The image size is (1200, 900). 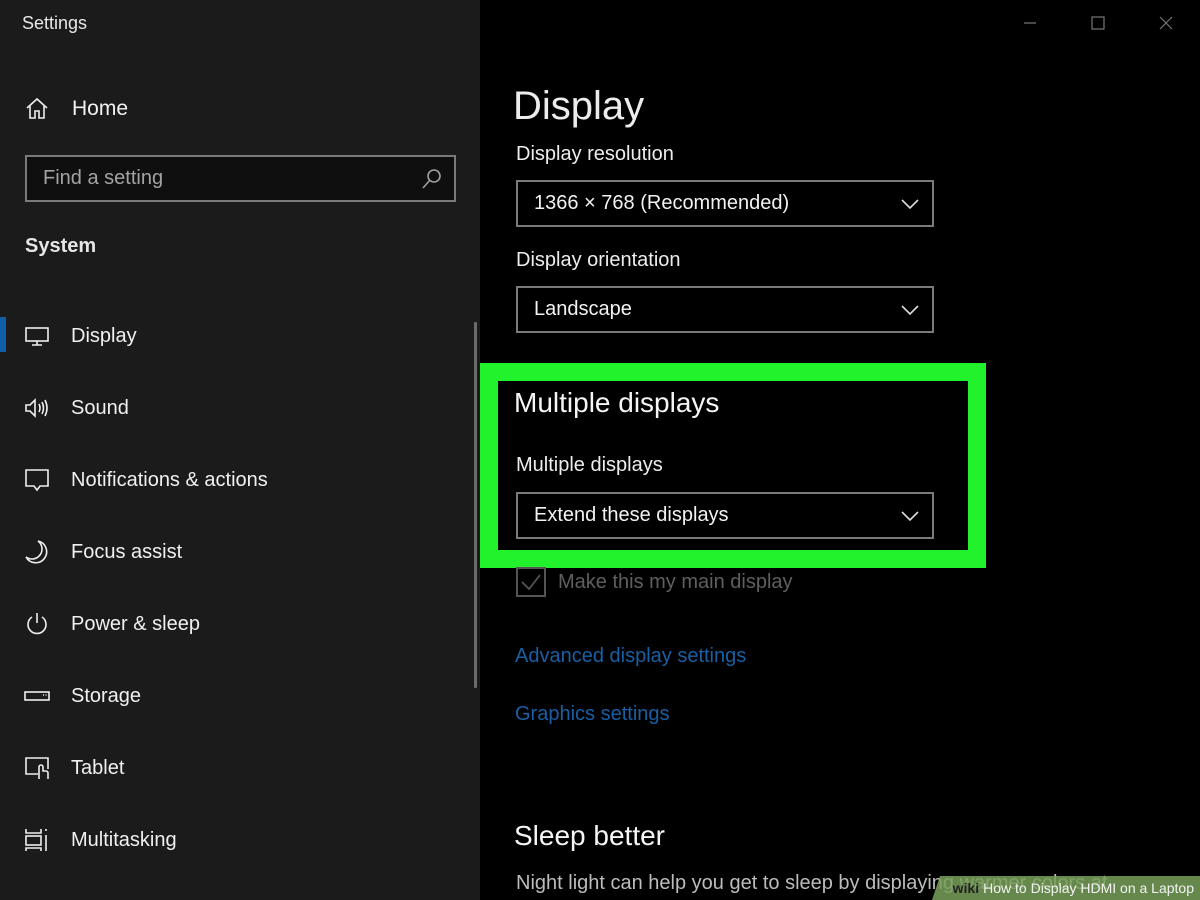 I want to click on section-label-system: System, so click(x=61, y=246).